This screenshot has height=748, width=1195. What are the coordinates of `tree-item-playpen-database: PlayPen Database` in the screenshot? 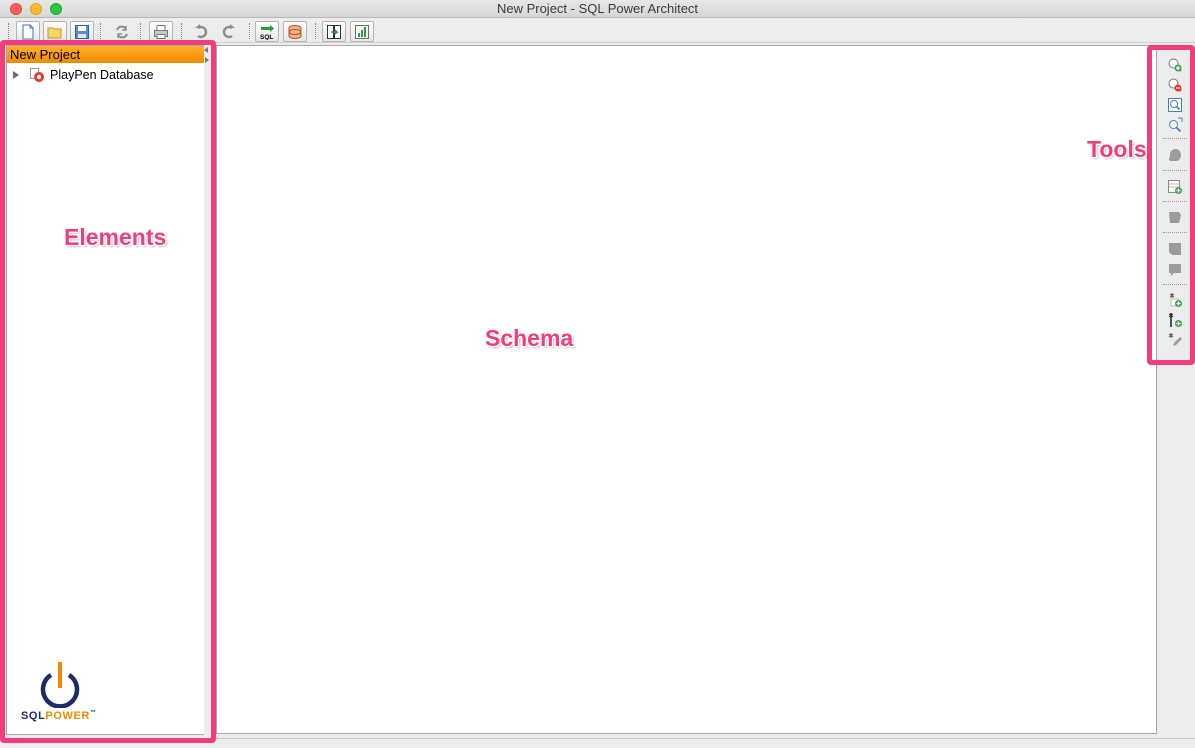 It's located at (82, 75).